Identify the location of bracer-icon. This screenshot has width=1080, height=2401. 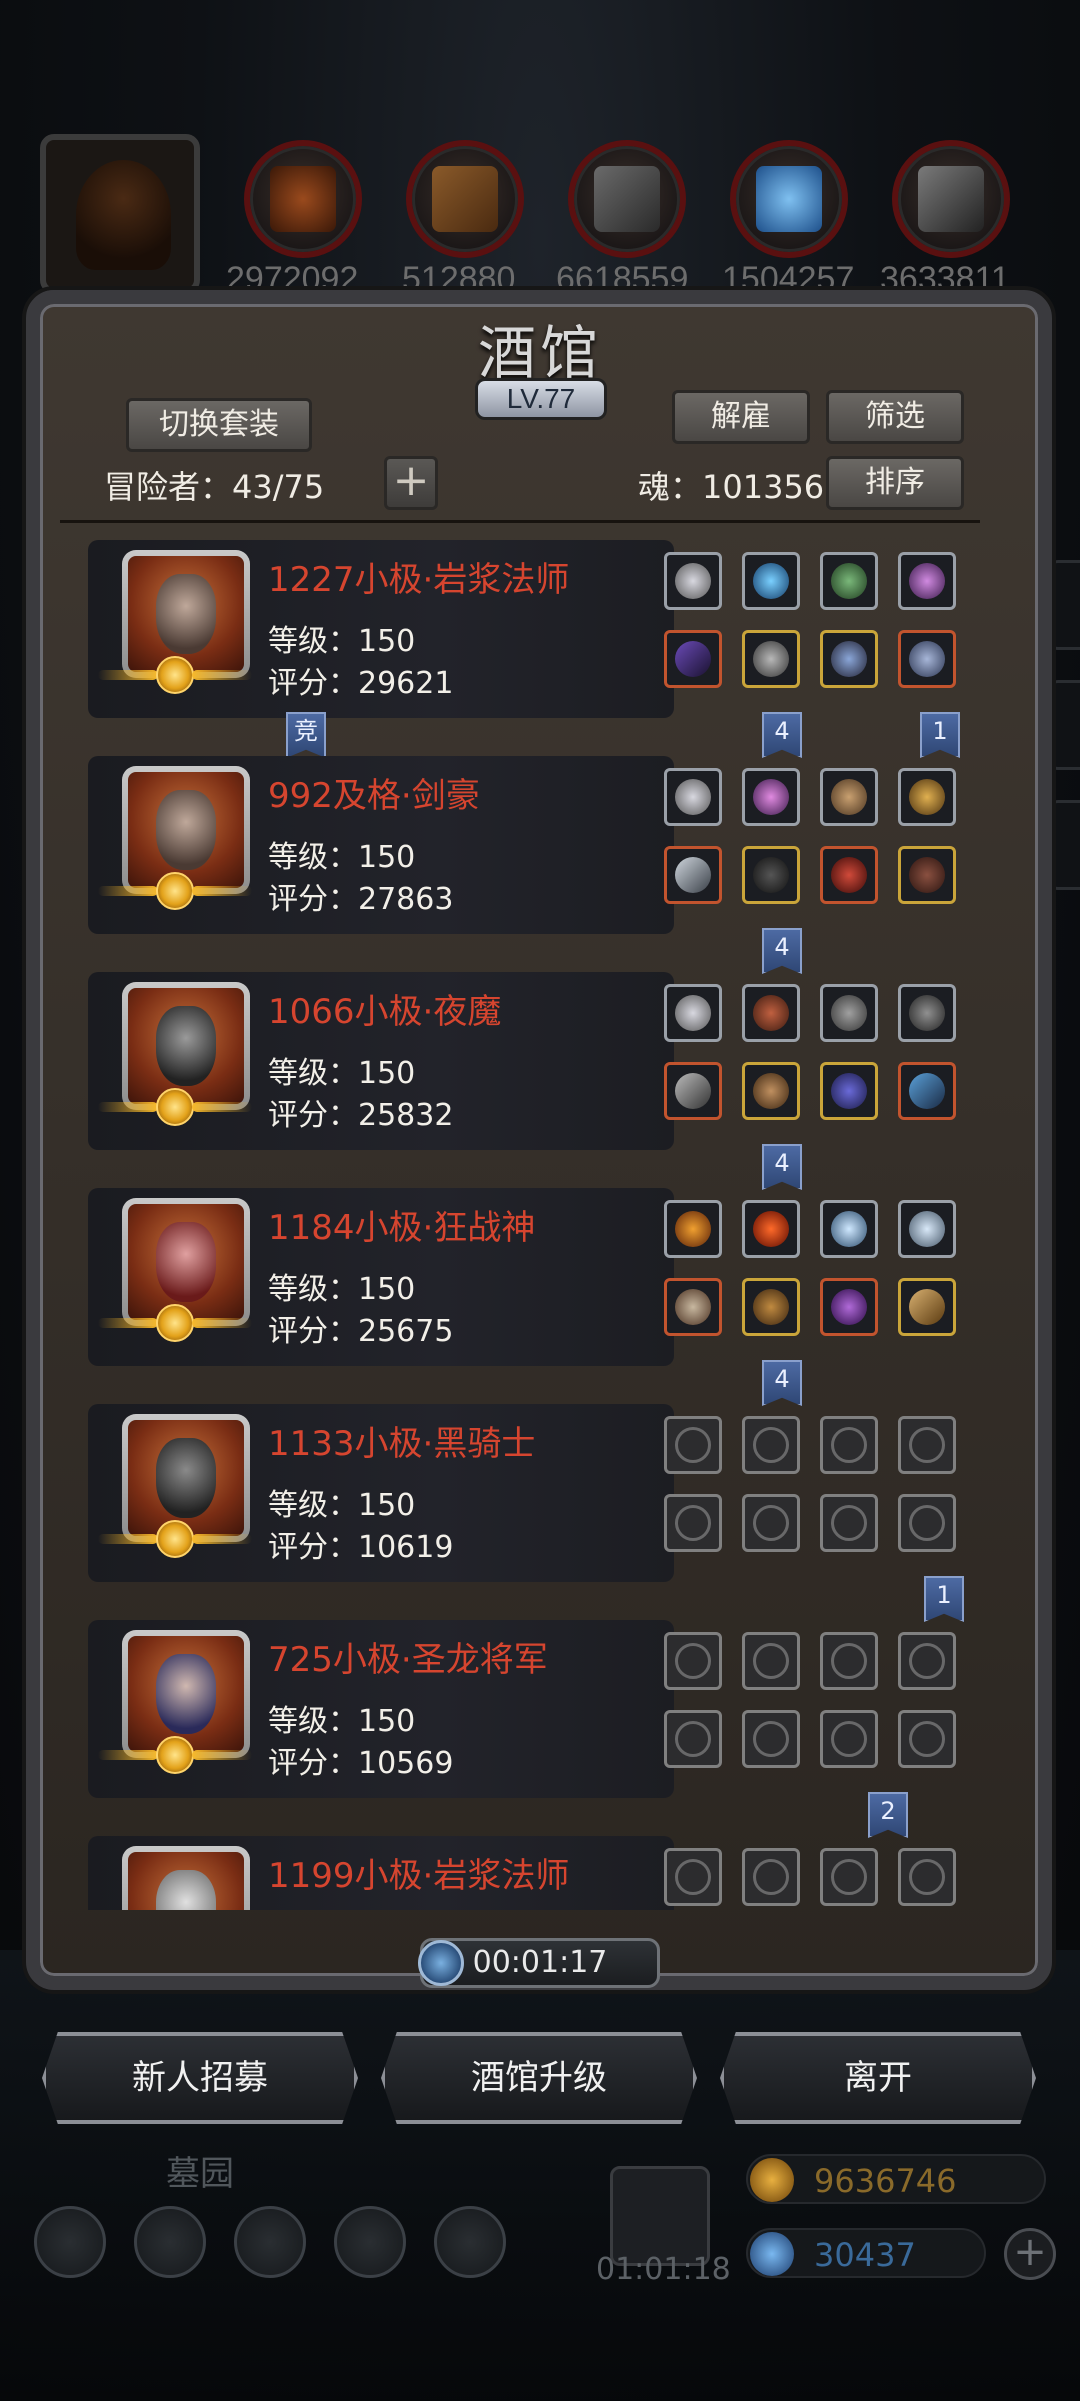
(849, 1091).